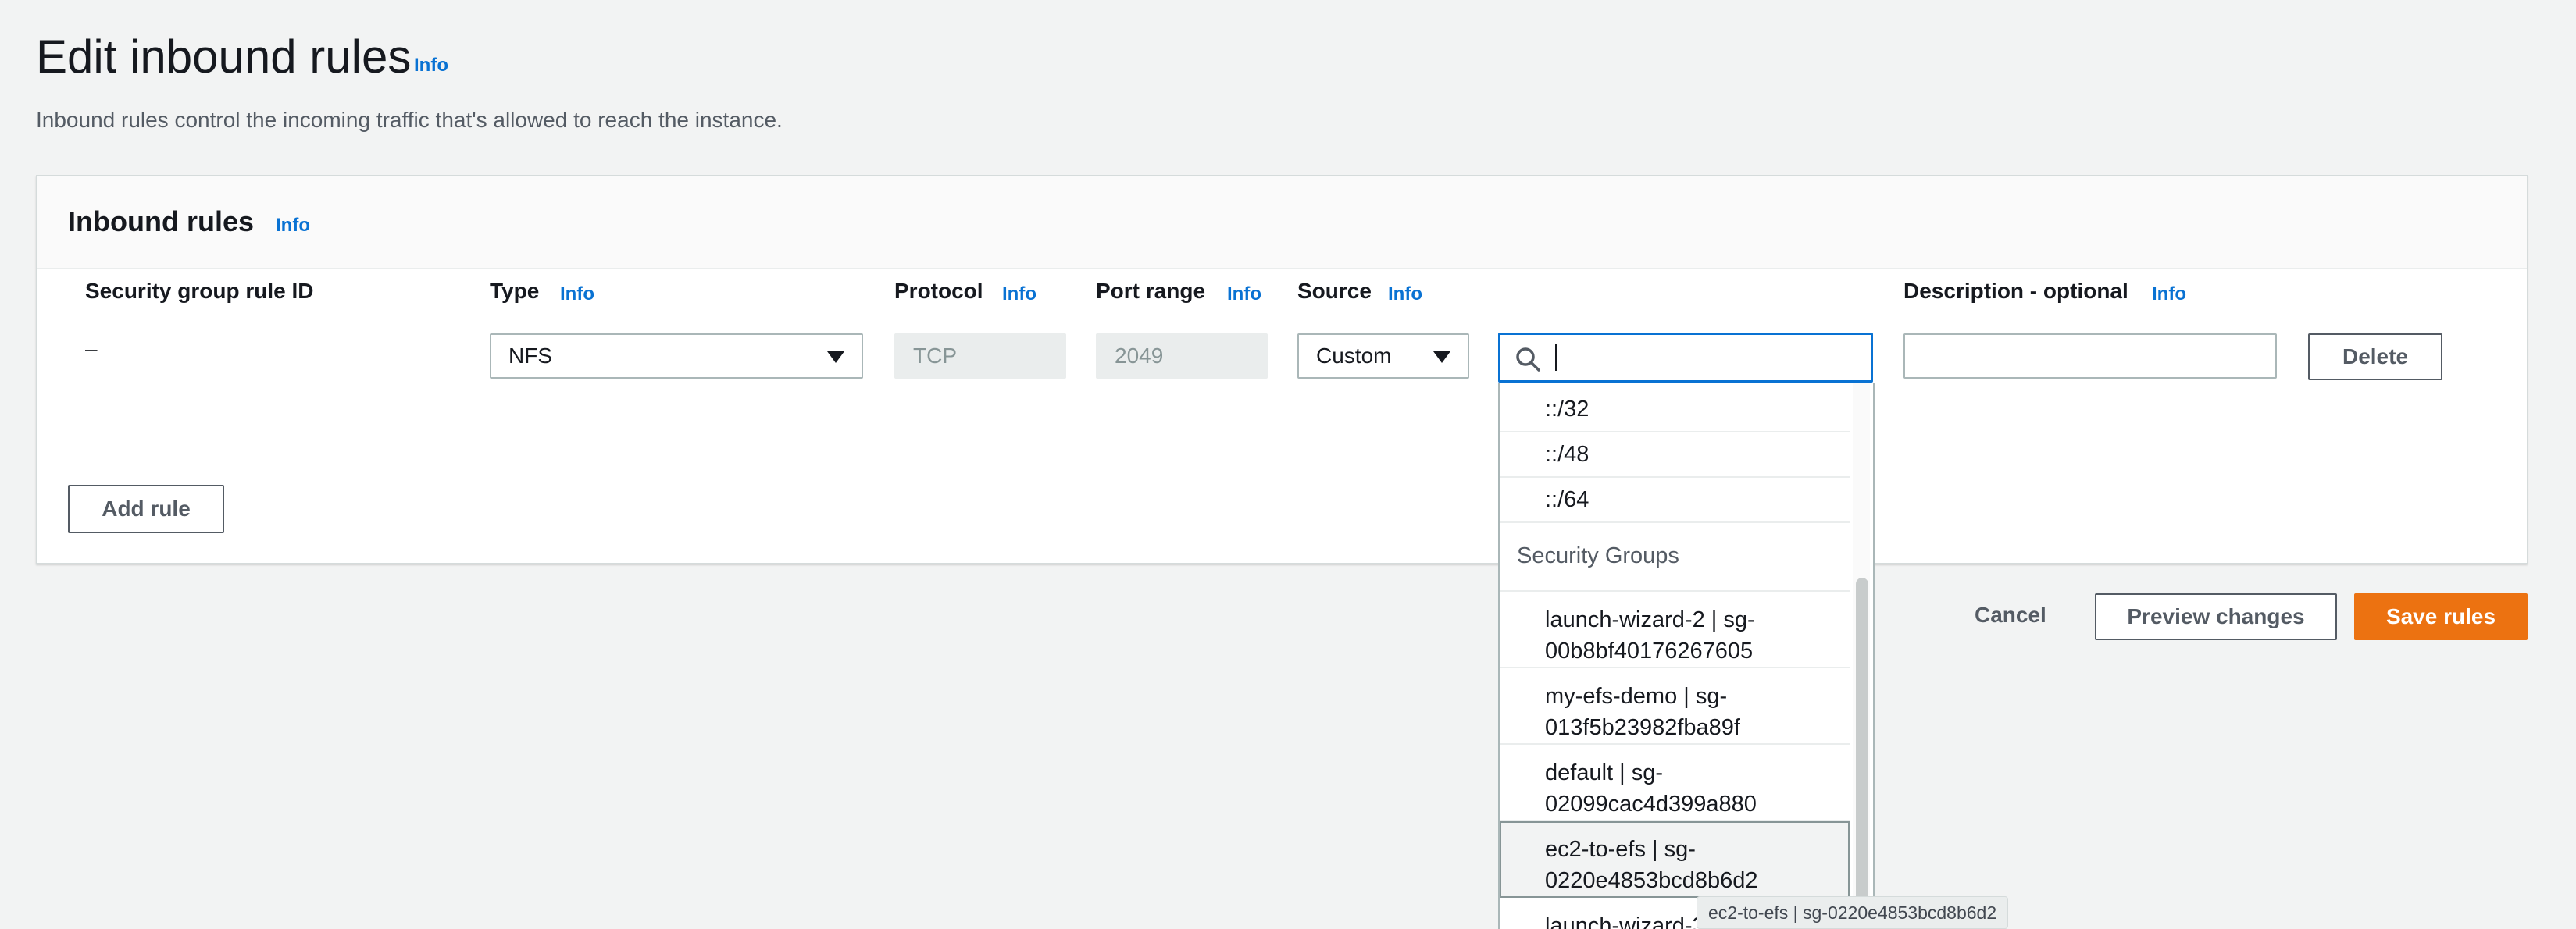  What do you see at coordinates (1675, 409) in the screenshot?
I see `dropdown-option-cidr: ::/32` at bounding box center [1675, 409].